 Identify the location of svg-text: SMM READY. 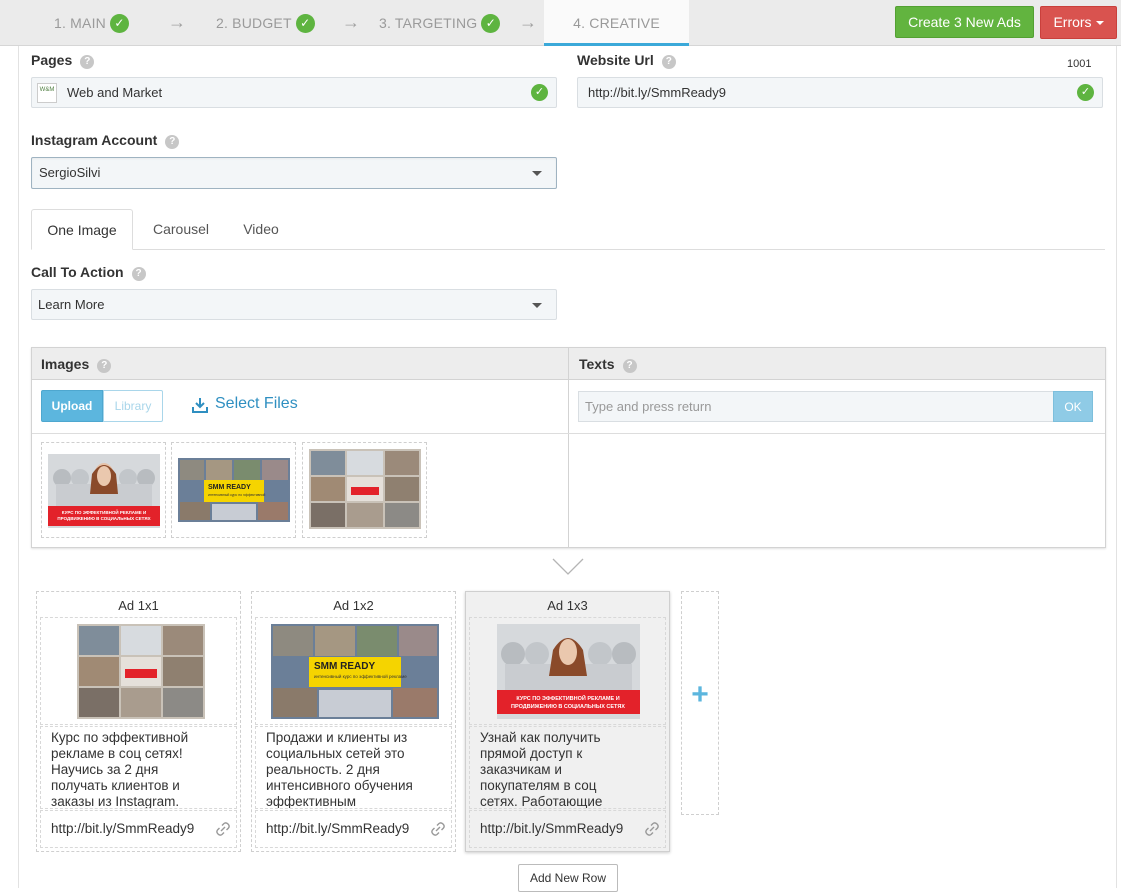
(229, 487).